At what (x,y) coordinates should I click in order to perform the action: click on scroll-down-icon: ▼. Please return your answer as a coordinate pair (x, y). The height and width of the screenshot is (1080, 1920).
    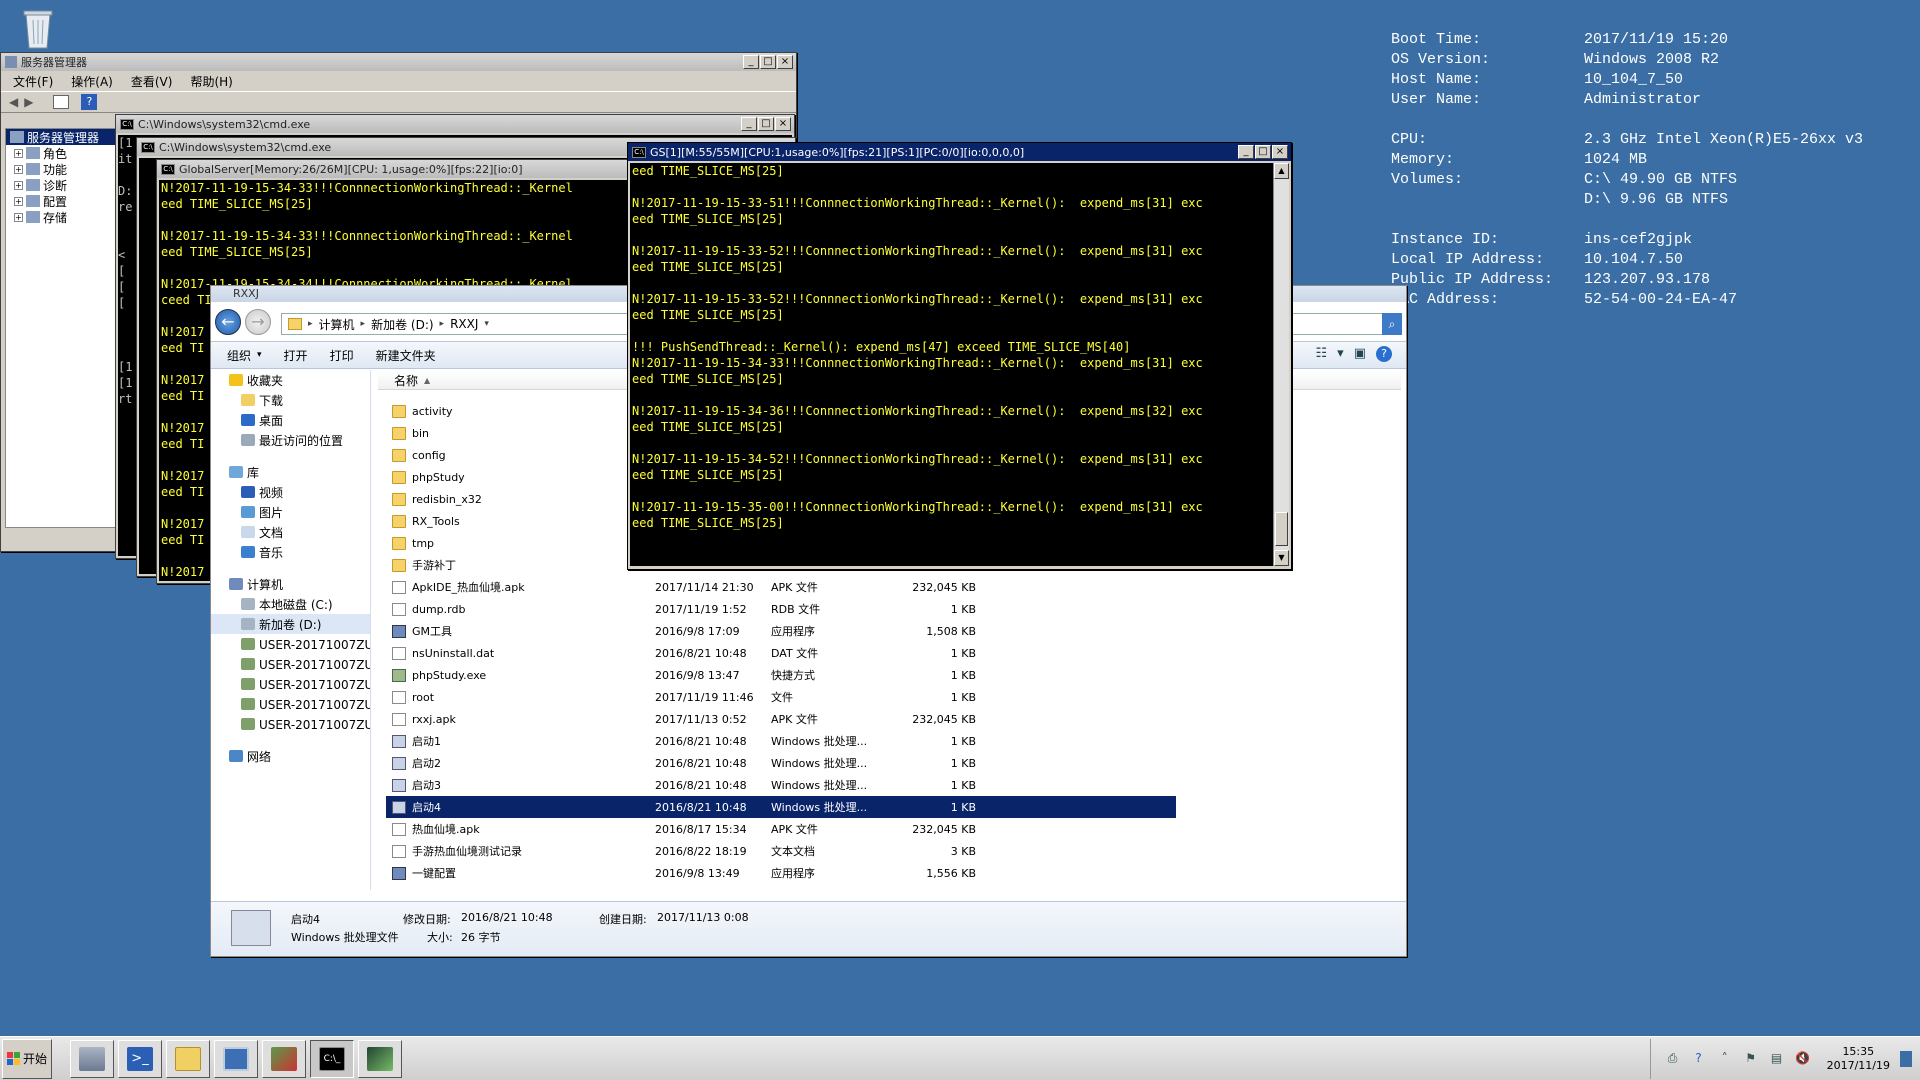
    Looking at the image, I should click on (1281, 558).